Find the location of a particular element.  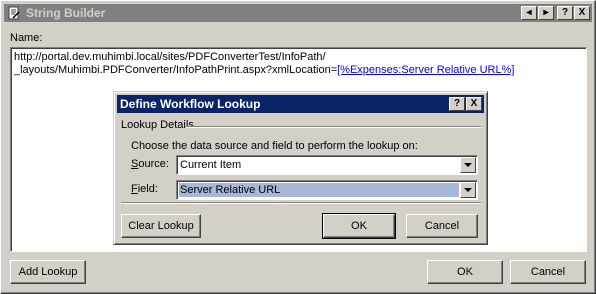

dialog-titlebar-buttons: ? X is located at coordinates (465, 104).